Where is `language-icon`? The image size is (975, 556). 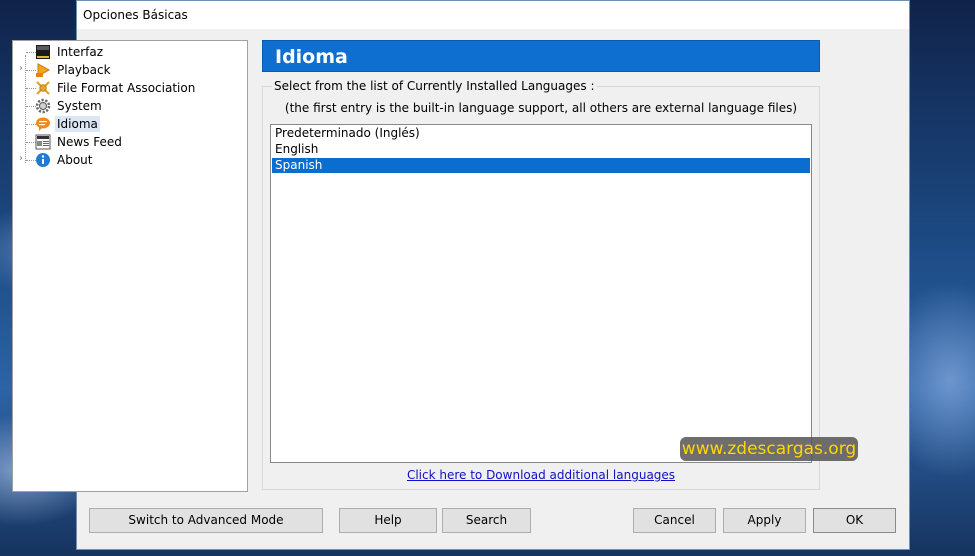 language-icon is located at coordinates (43, 124).